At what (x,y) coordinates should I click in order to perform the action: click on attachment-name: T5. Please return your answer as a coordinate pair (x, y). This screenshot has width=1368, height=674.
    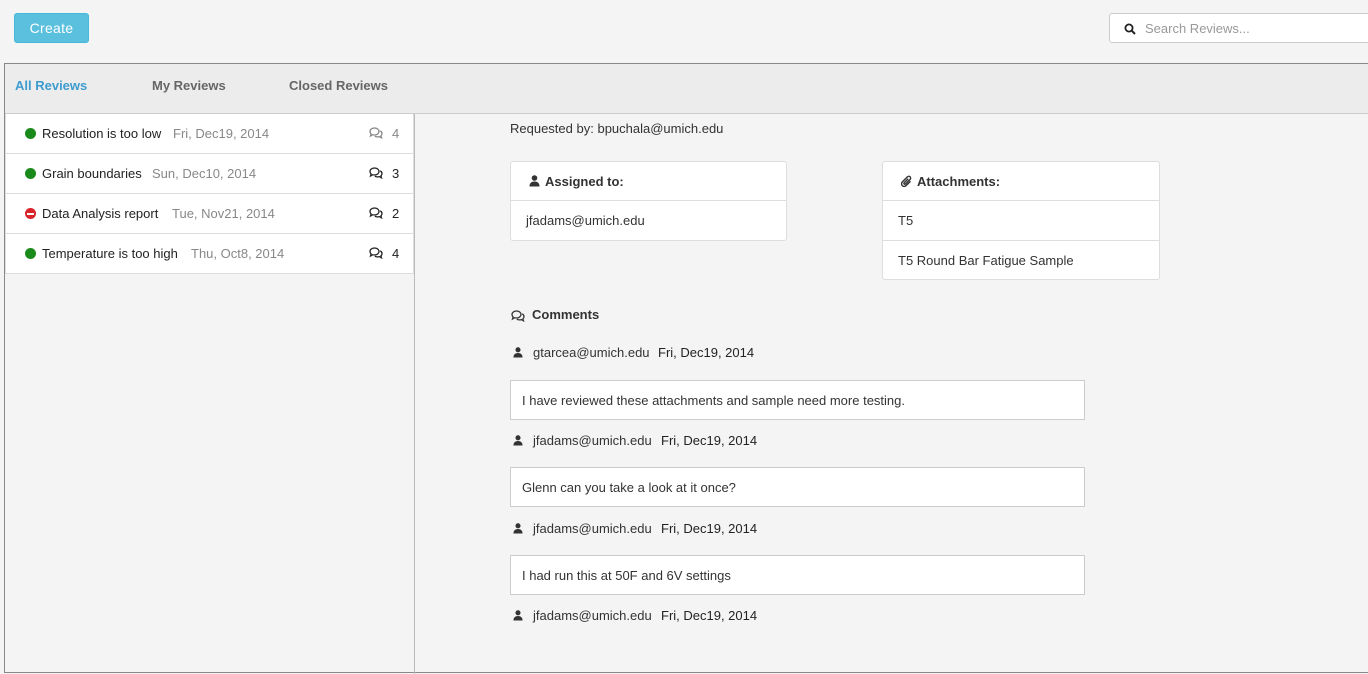
    Looking at the image, I should click on (906, 220).